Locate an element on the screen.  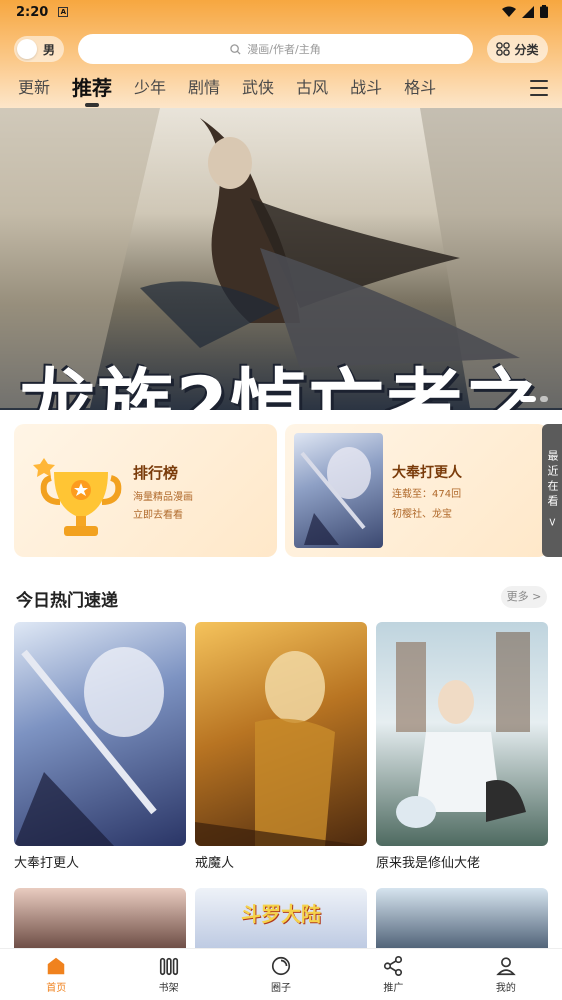
share-icon is located at coordinates (393, 966).